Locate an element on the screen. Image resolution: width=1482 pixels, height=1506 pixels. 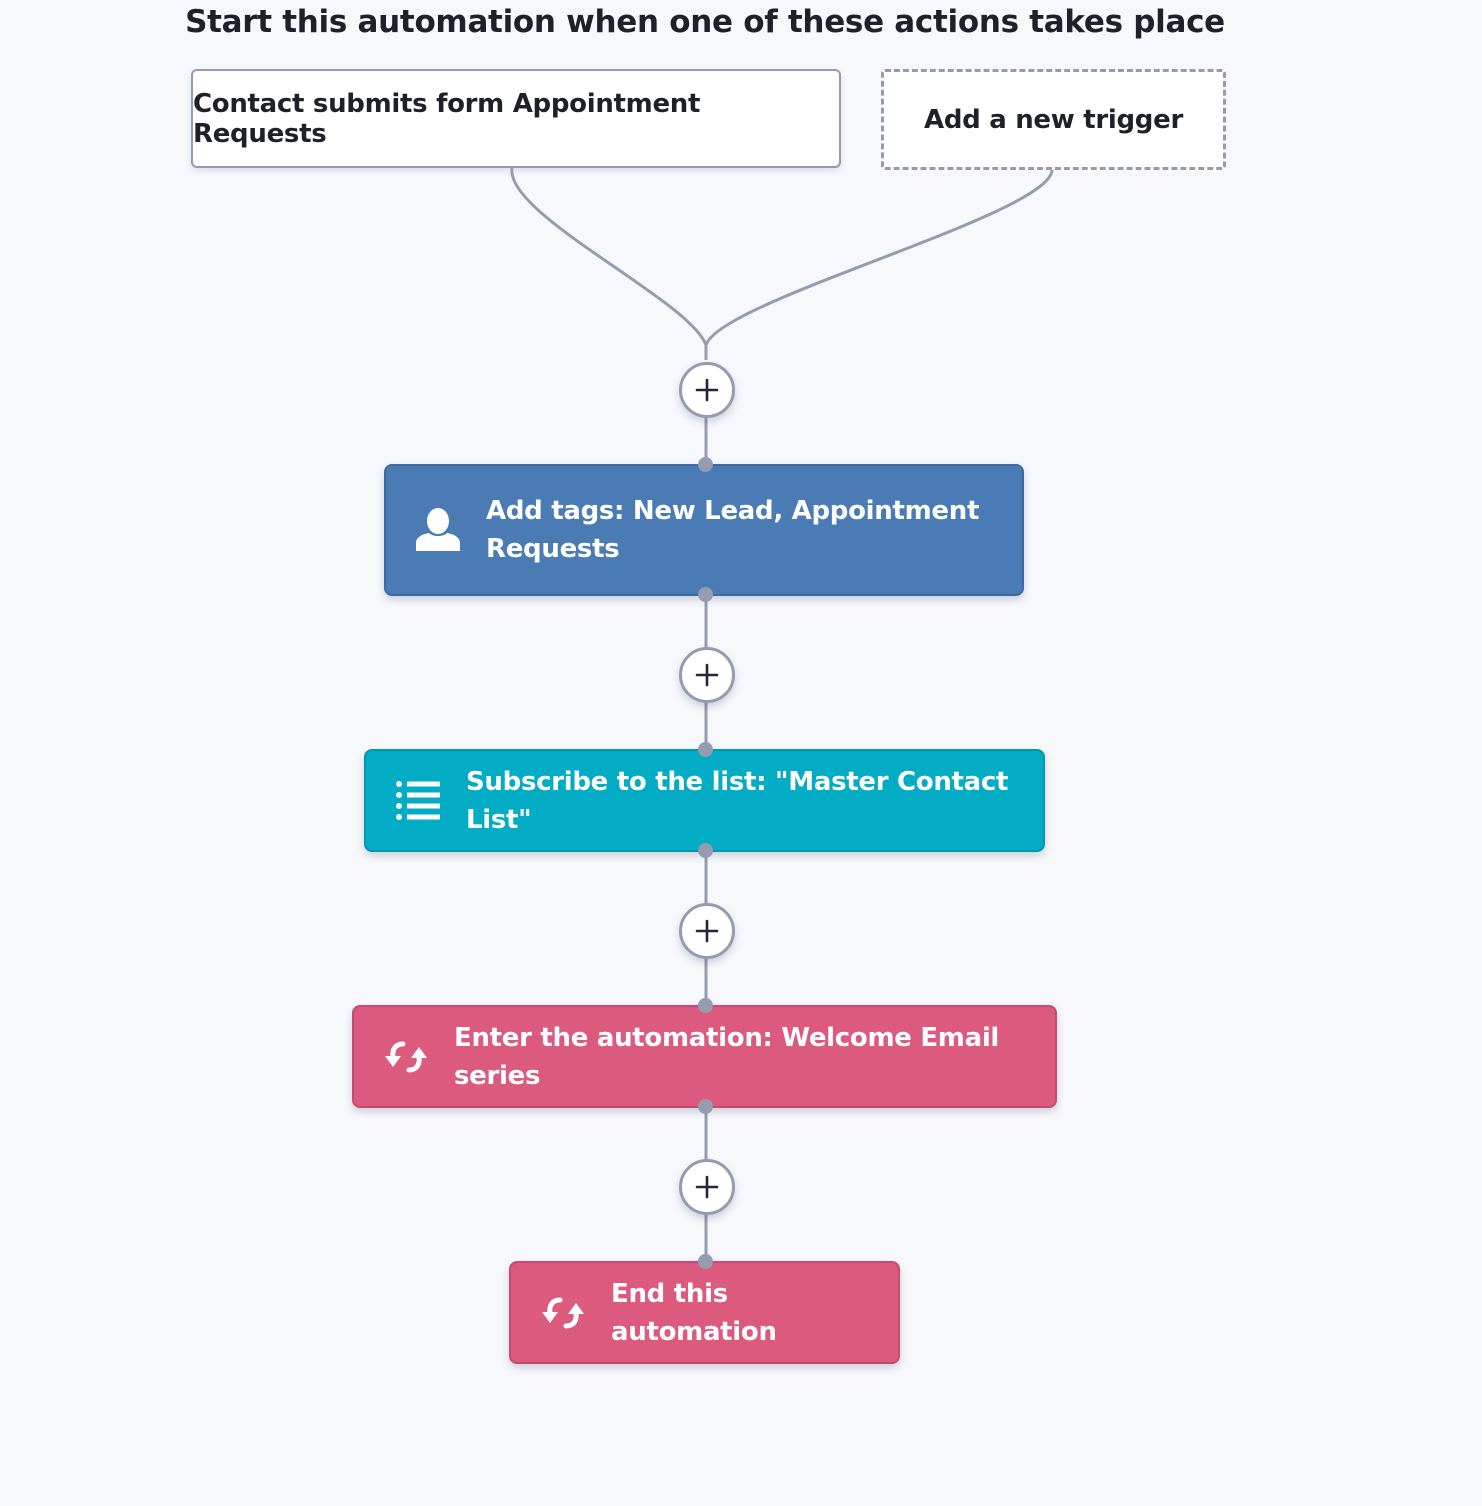
action-label: Add tags: New Lead, Appointment Requests is located at coordinates (733, 530).